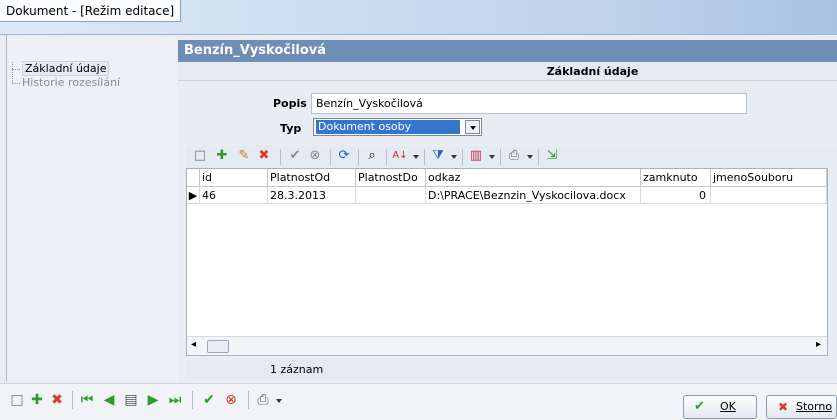 Image resolution: width=837 pixels, height=420 pixels. I want to click on grid-footer: 1 záznam, so click(511, 370).